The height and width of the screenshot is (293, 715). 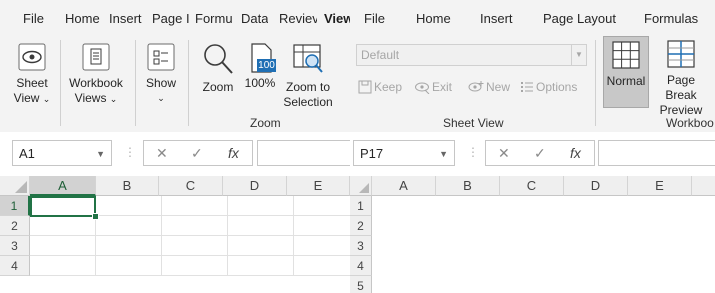 What do you see at coordinates (579, 18) in the screenshot?
I see `tab-page-layout: Page Layout` at bounding box center [579, 18].